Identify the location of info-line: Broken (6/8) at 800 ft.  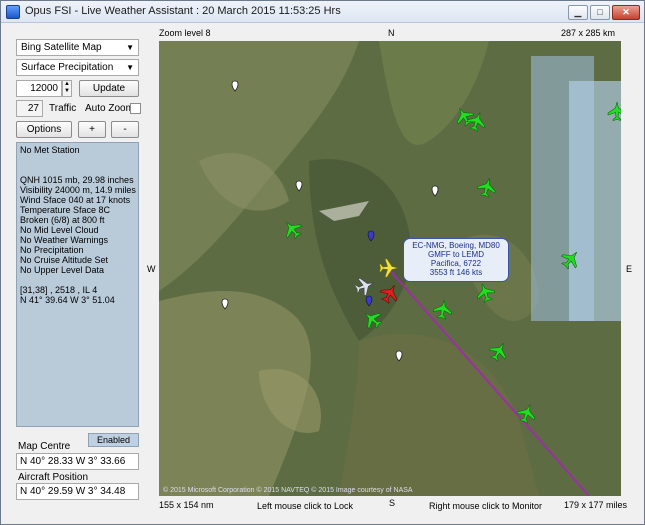
(62, 220).